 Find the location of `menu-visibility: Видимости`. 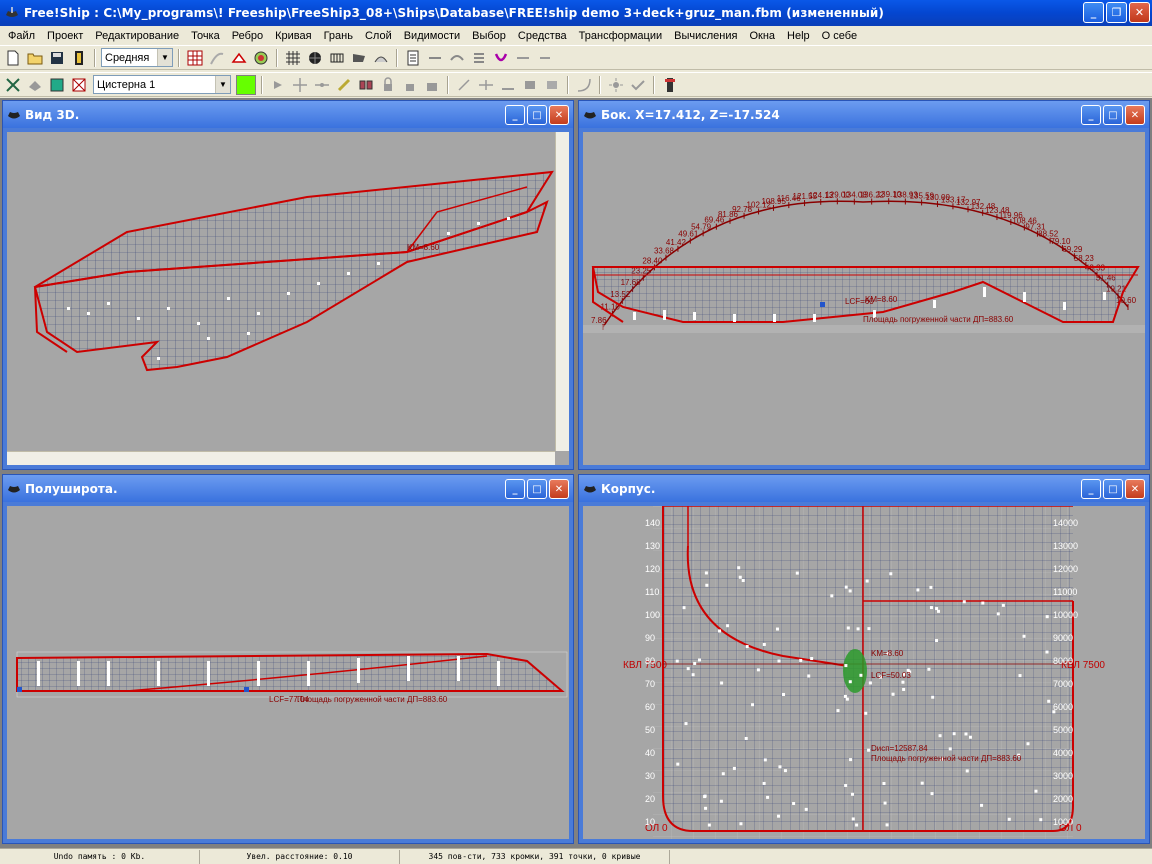

menu-visibility: Видимости is located at coordinates (432, 36).